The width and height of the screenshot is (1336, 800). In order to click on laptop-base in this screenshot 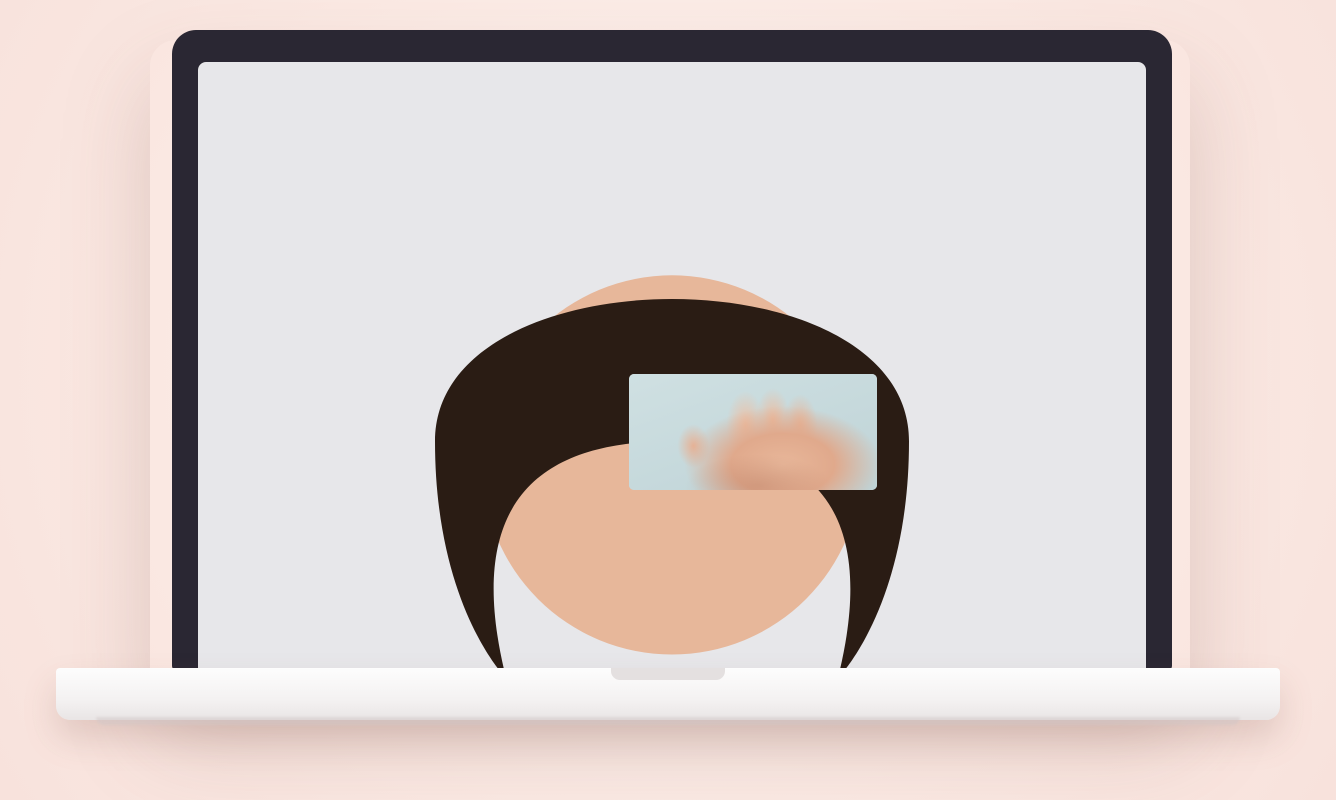, I will do `click(668, 696)`.